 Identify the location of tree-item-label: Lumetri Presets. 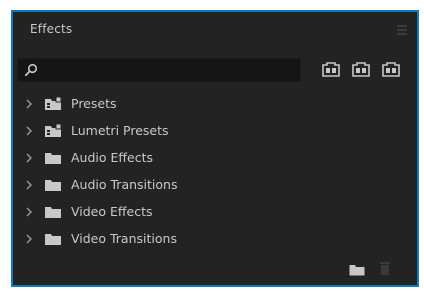
(120, 130).